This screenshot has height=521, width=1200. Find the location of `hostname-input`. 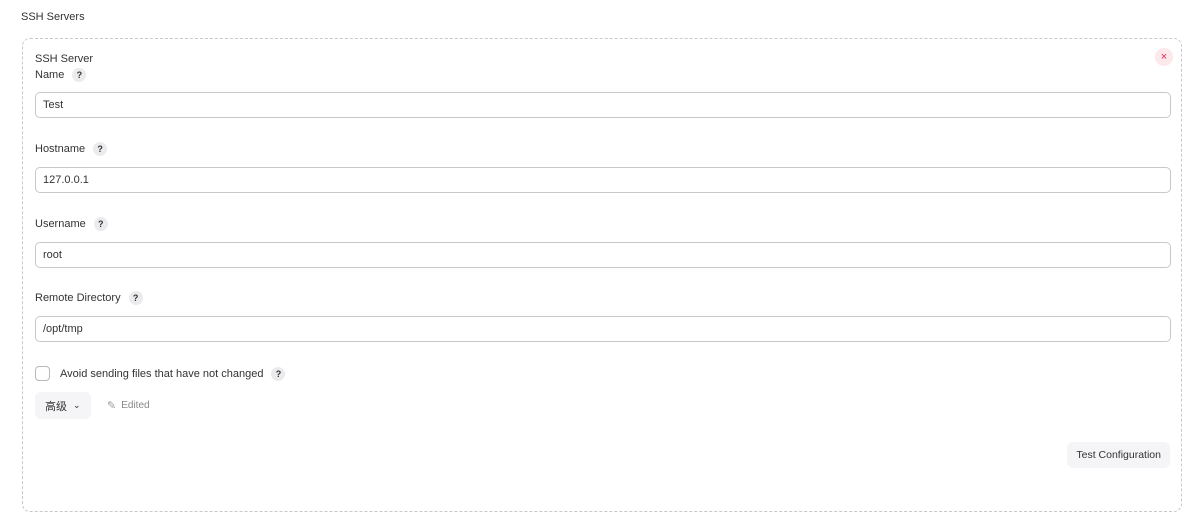

hostname-input is located at coordinates (603, 180).